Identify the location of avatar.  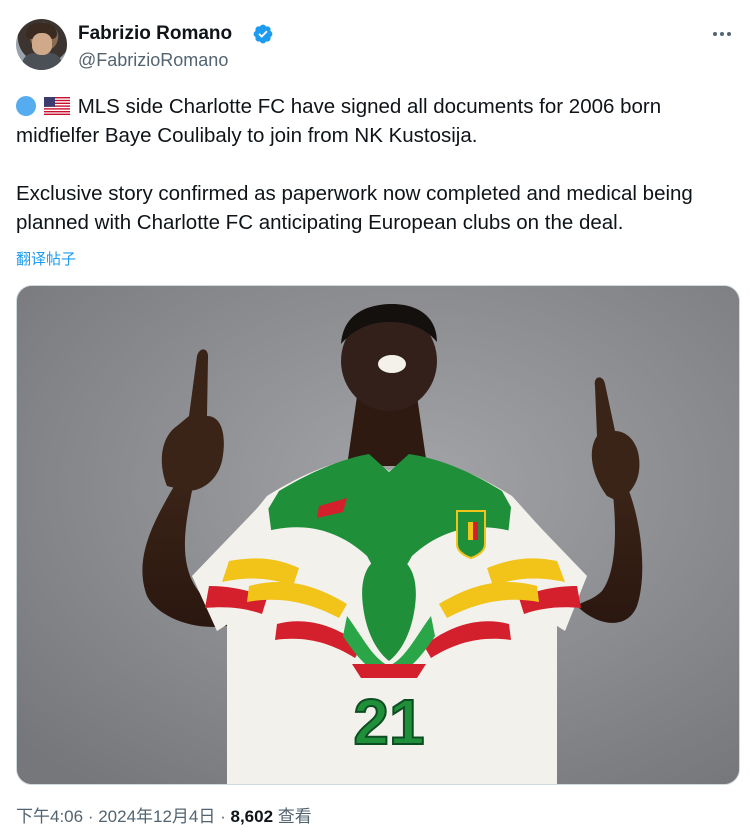
(41, 44).